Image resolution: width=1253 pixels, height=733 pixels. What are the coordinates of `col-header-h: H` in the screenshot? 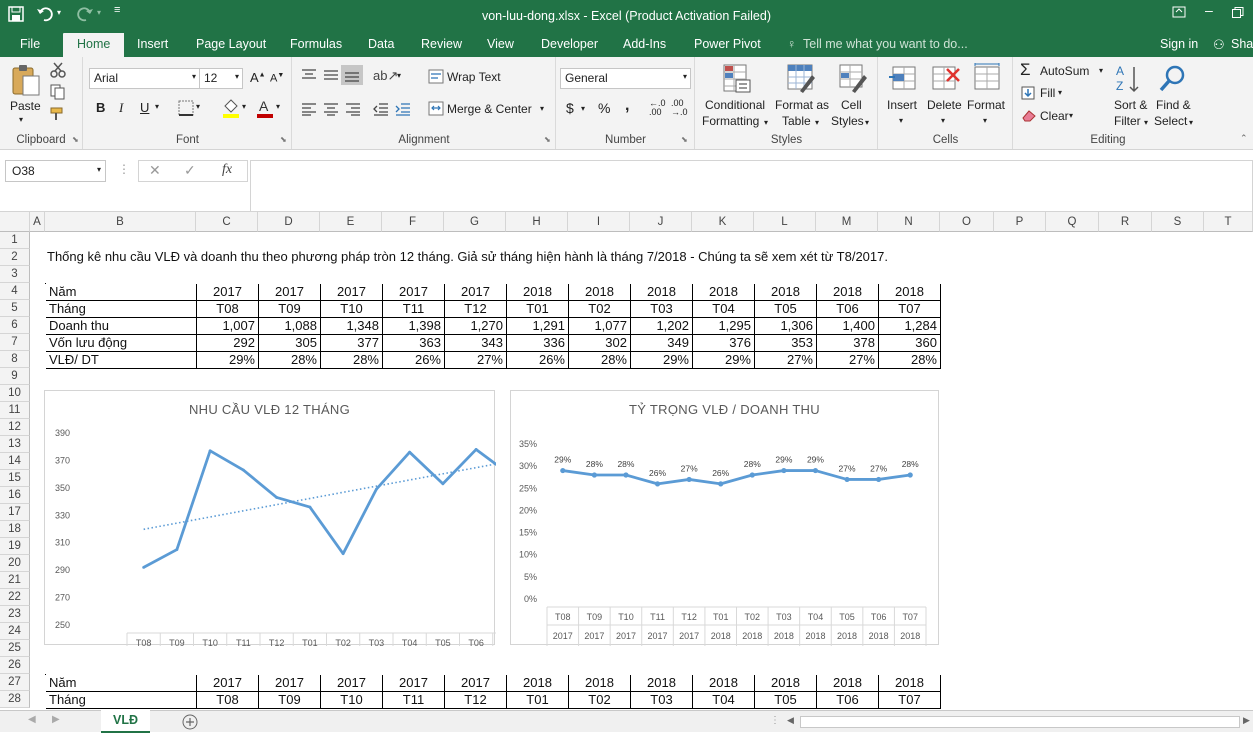 It's located at (537, 222).